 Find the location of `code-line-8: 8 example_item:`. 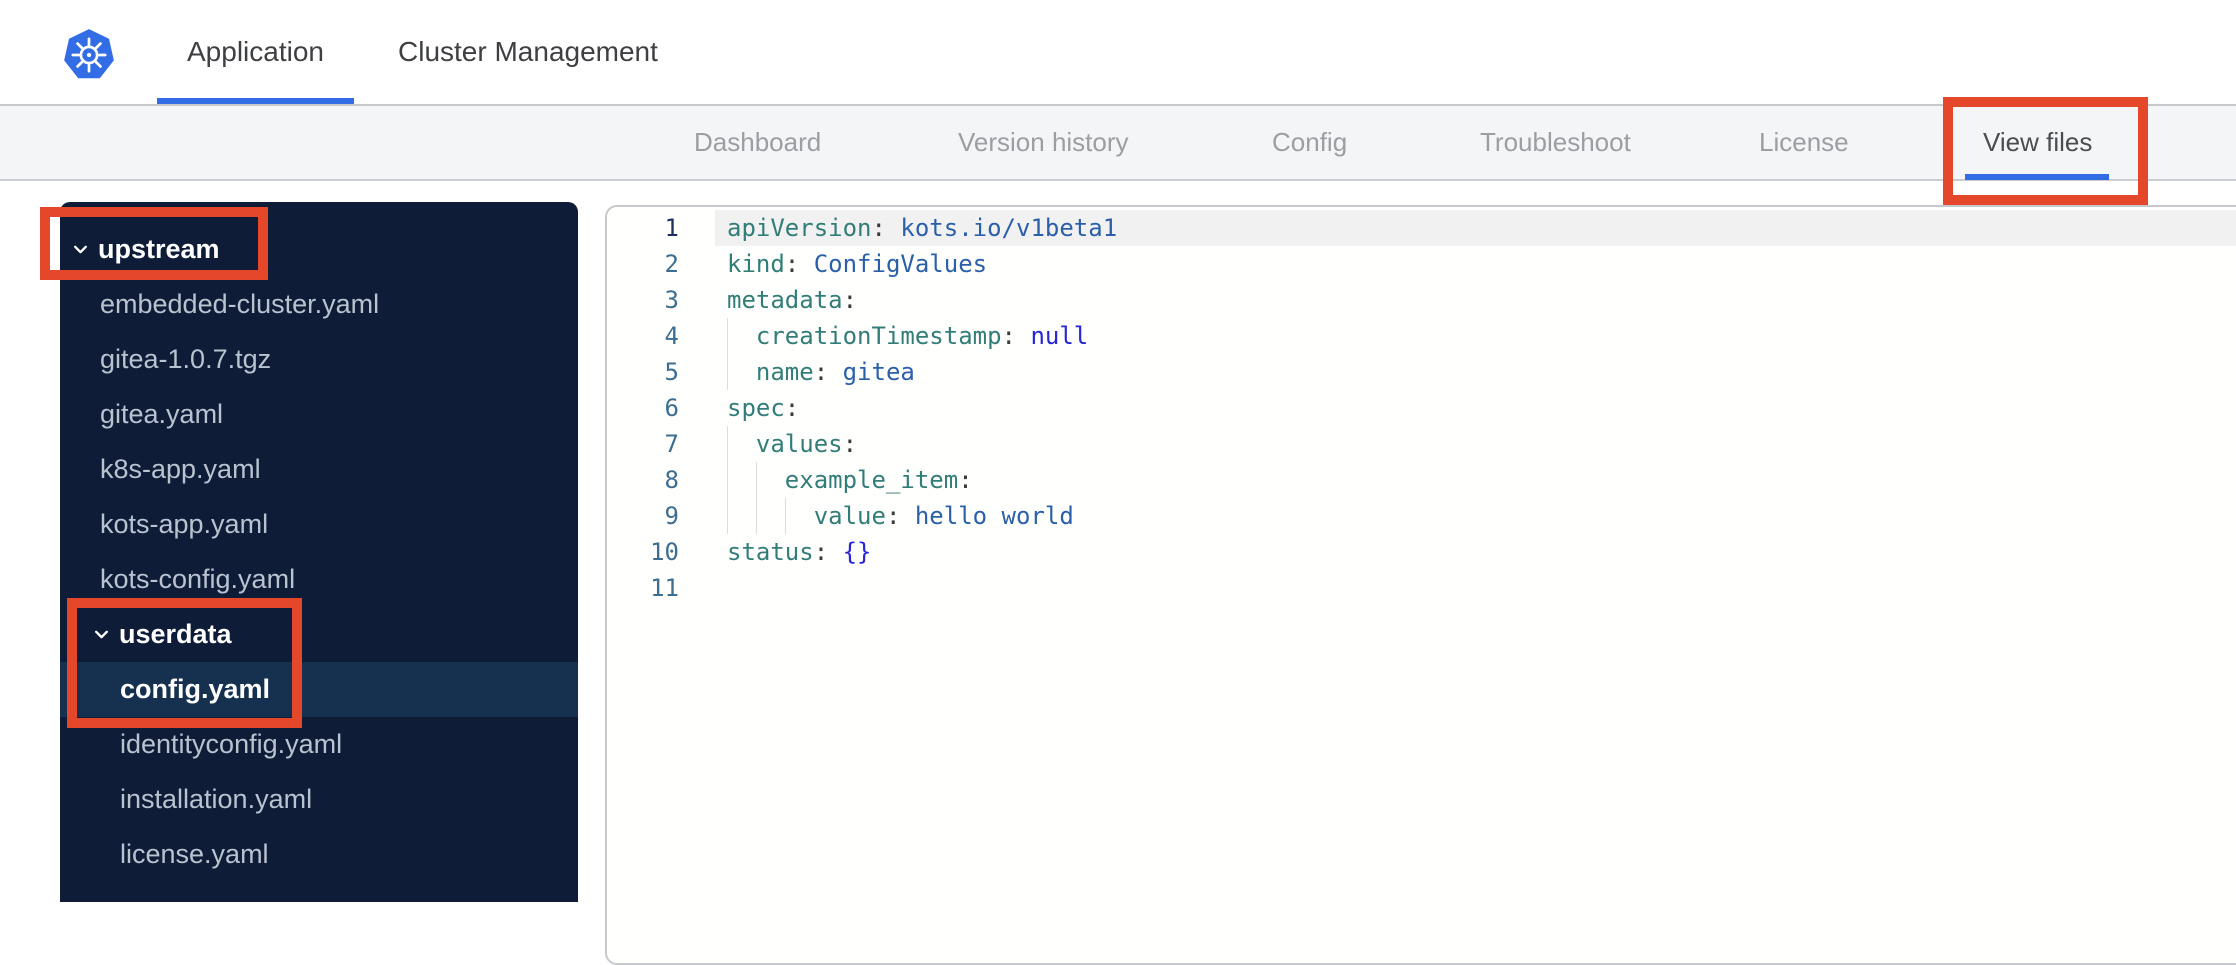

code-line-8: 8 example_item: is located at coordinates (1421, 480).